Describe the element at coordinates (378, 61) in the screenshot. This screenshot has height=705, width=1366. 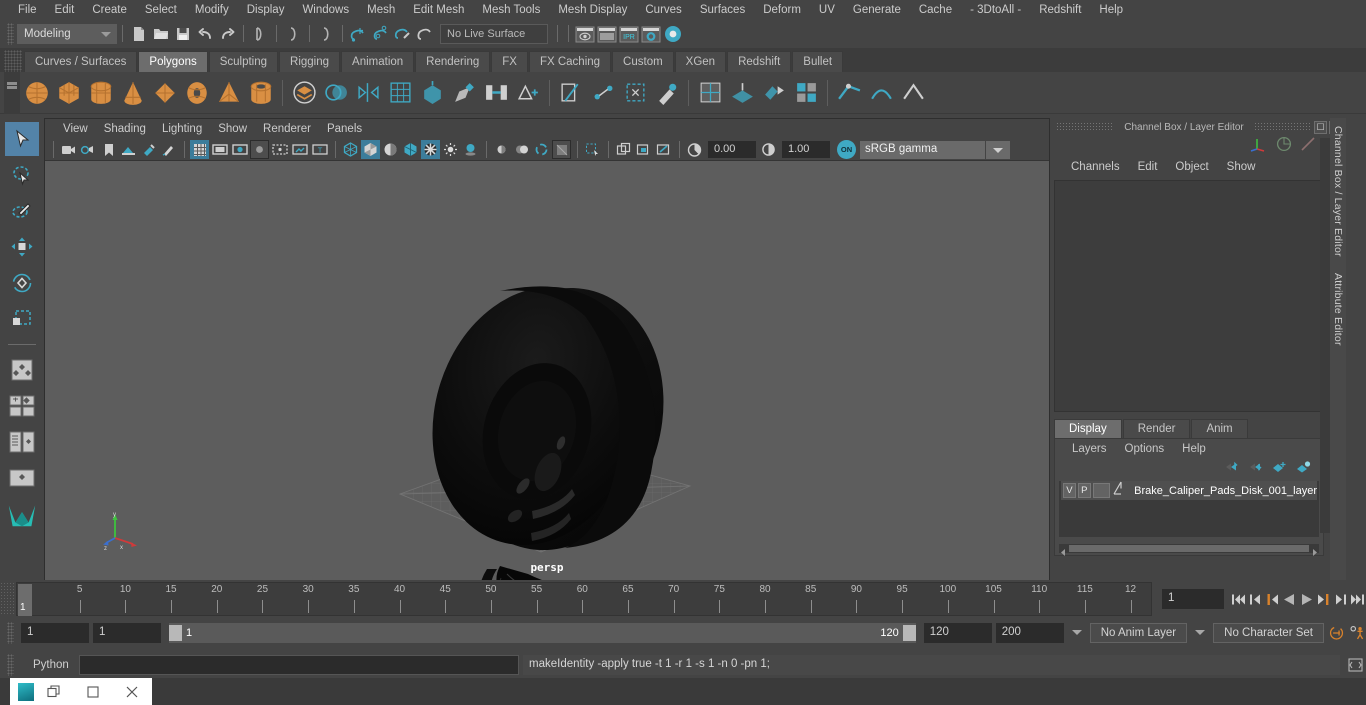
I see `shelf-tab-animation: Animation` at that location.